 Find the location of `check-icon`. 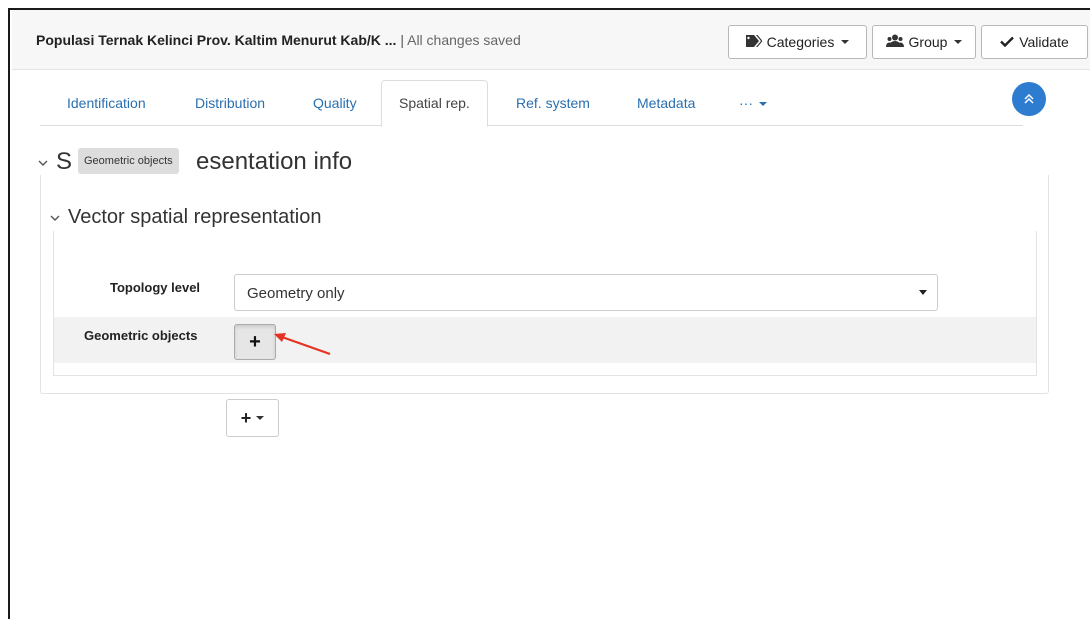

check-icon is located at coordinates (1007, 42).